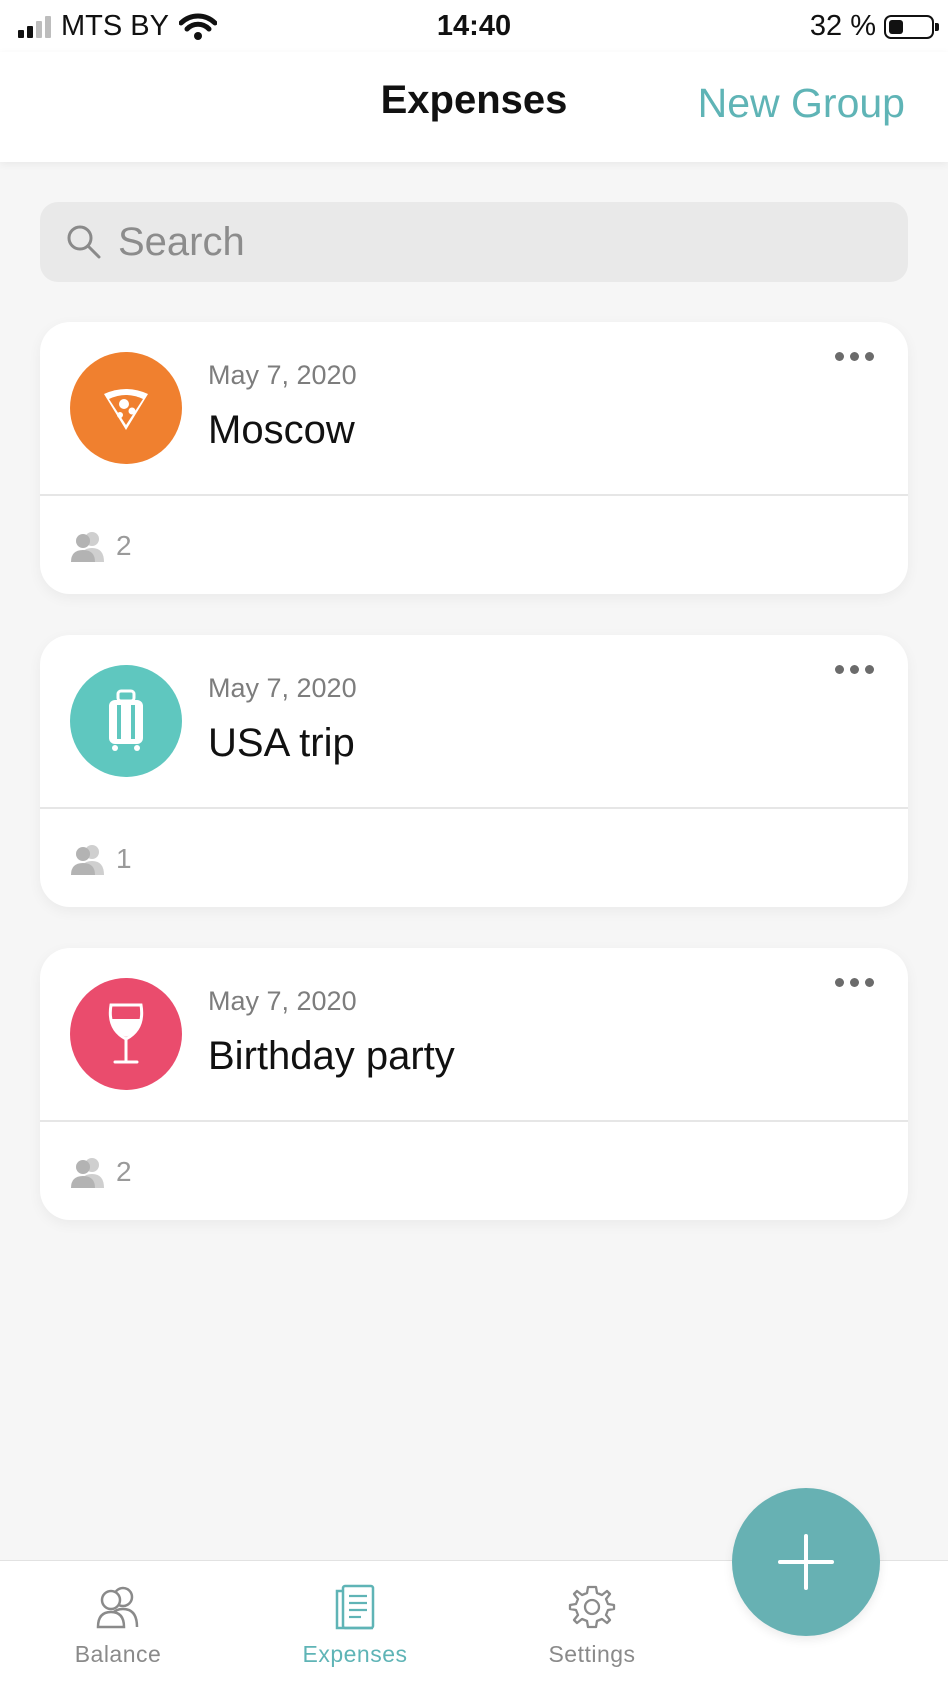 Image resolution: width=948 pixels, height=1687 pixels. What do you see at coordinates (355, 1607) in the screenshot?
I see `receipt-icon` at bounding box center [355, 1607].